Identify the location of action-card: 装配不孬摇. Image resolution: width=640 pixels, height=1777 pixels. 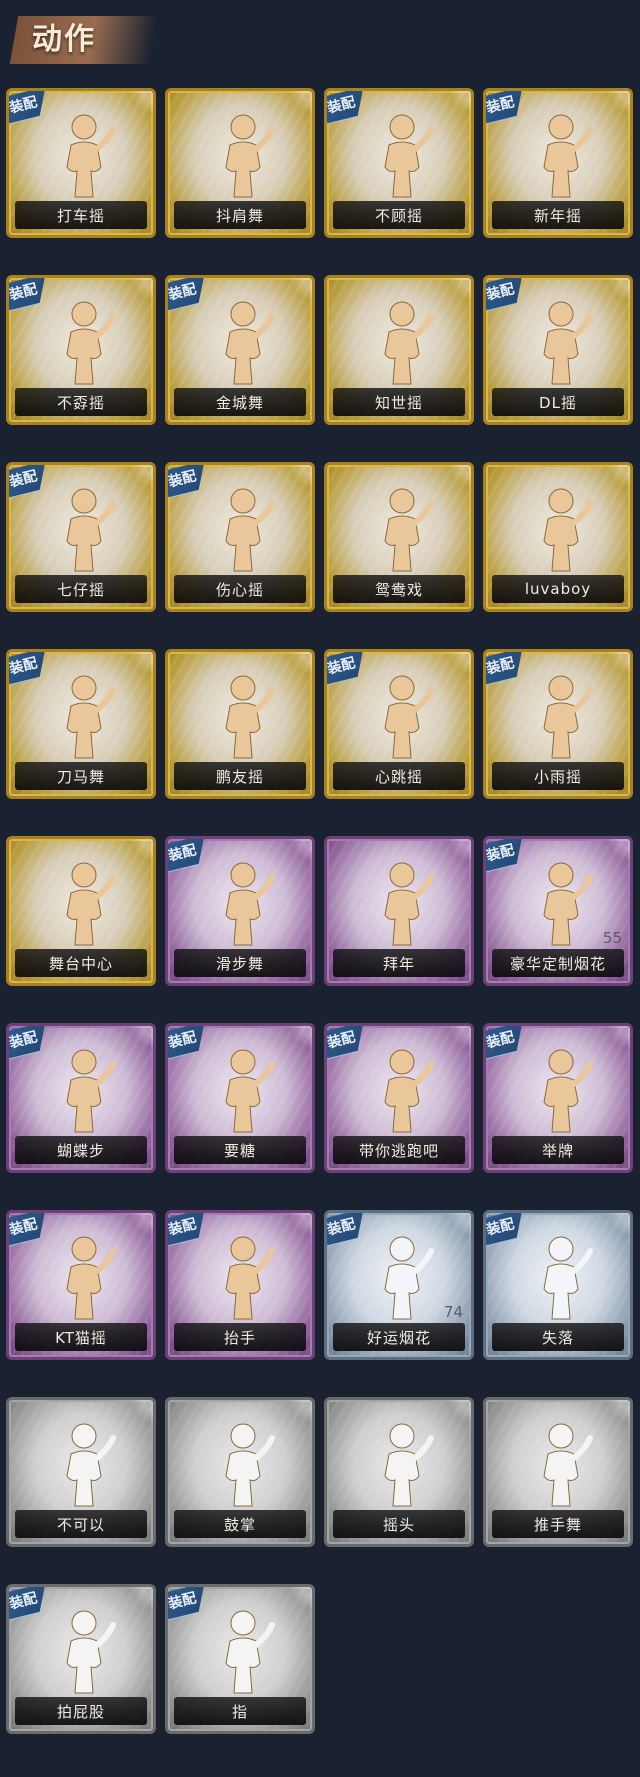
(81, 350).